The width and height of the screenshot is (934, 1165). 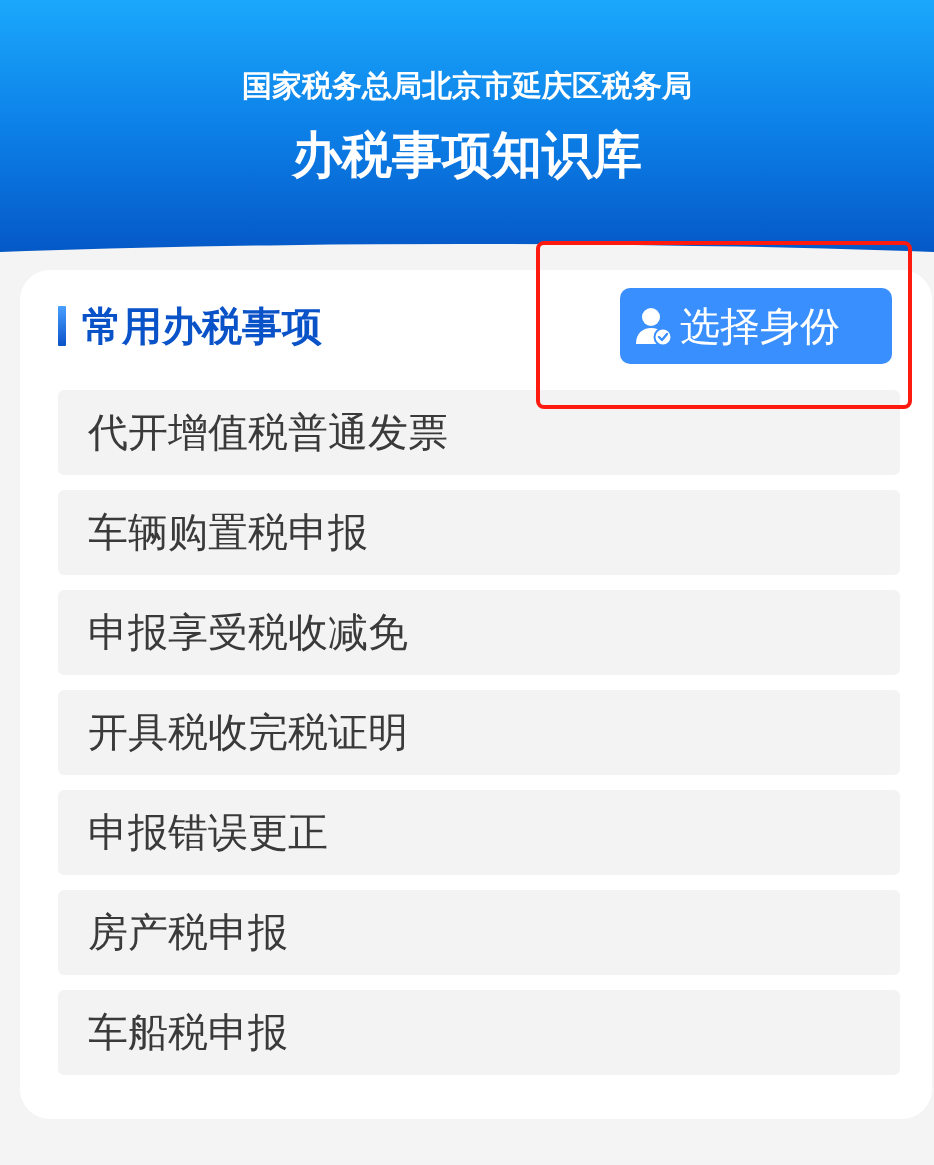 I want to click on agency-name: 国家税务总局北京市延庆区税务局, so click(x=467, y=86).